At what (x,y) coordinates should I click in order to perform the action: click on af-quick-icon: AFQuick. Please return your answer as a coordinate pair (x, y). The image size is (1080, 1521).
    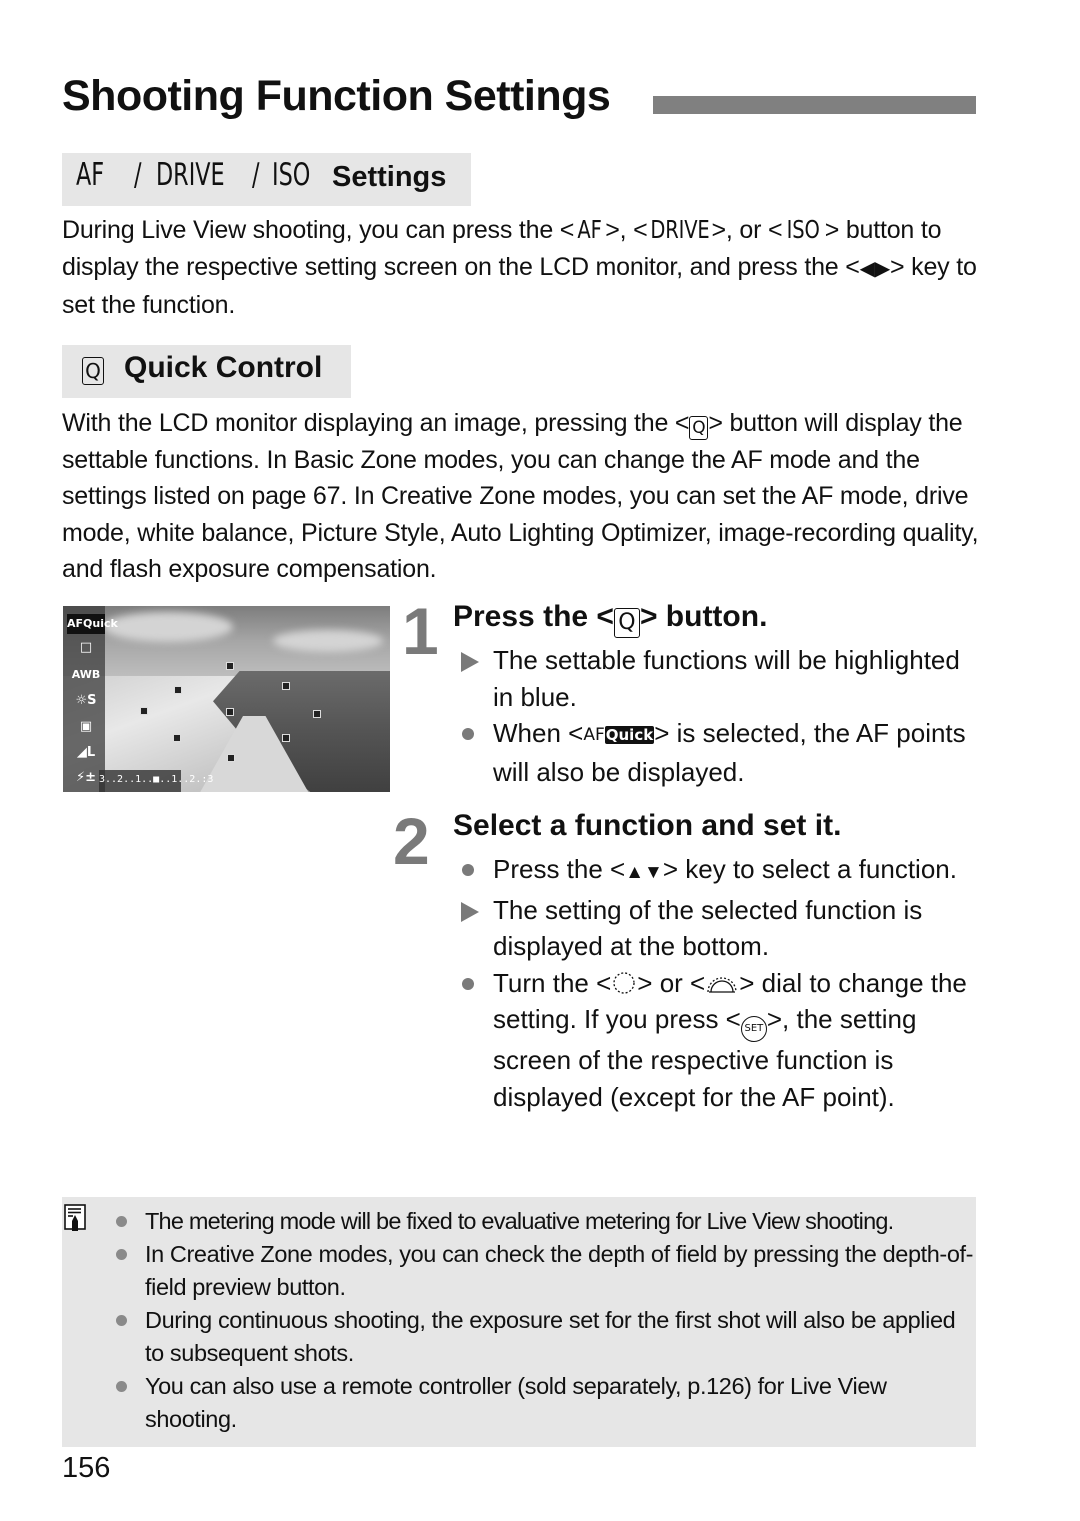
    Looking at the image, I should click on (619, 735).